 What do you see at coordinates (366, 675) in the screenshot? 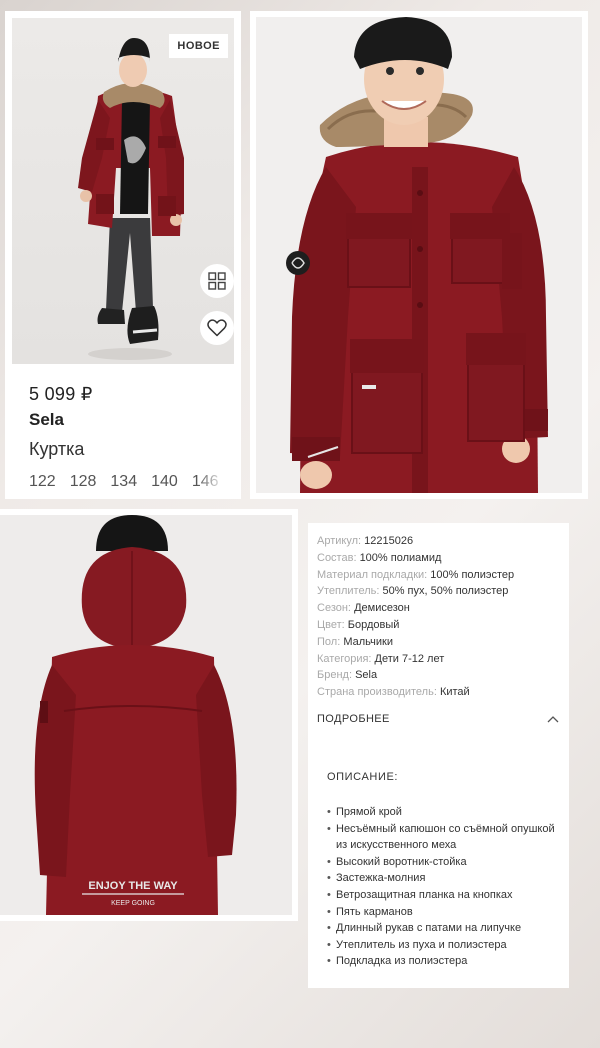
I see `spec-value: Sela` at bounding box center [366, 675].